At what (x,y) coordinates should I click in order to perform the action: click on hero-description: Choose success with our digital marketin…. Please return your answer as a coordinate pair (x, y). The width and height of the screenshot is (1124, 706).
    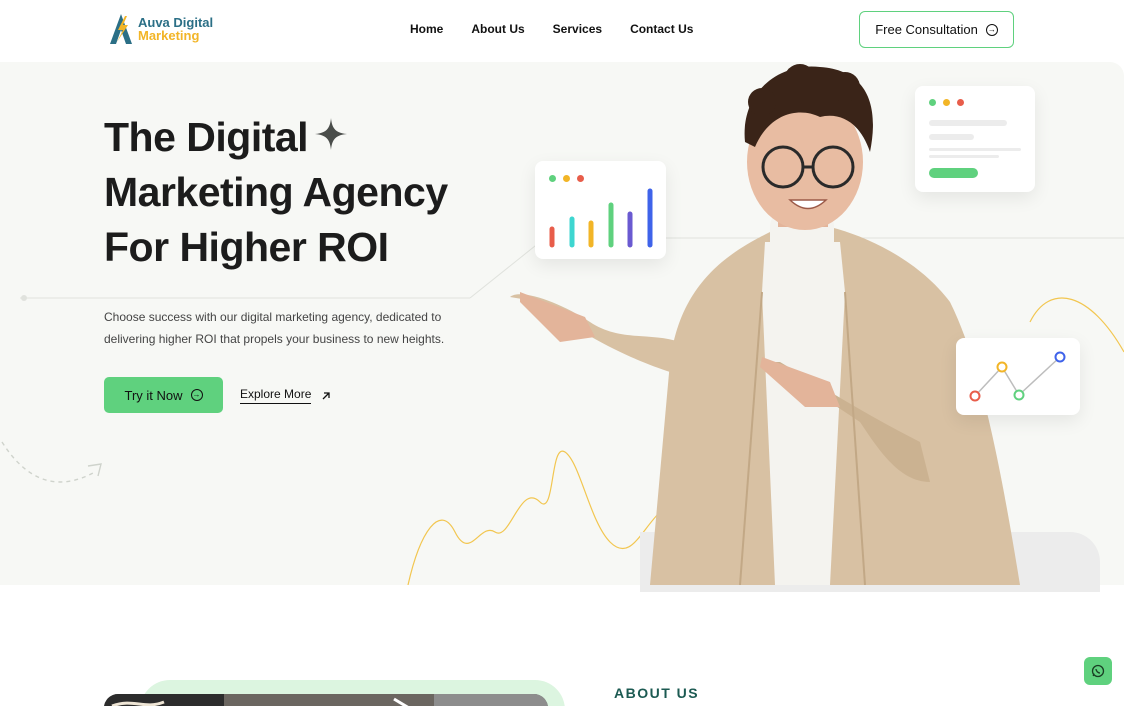
    Looking at the image, I should click on (274, 328).